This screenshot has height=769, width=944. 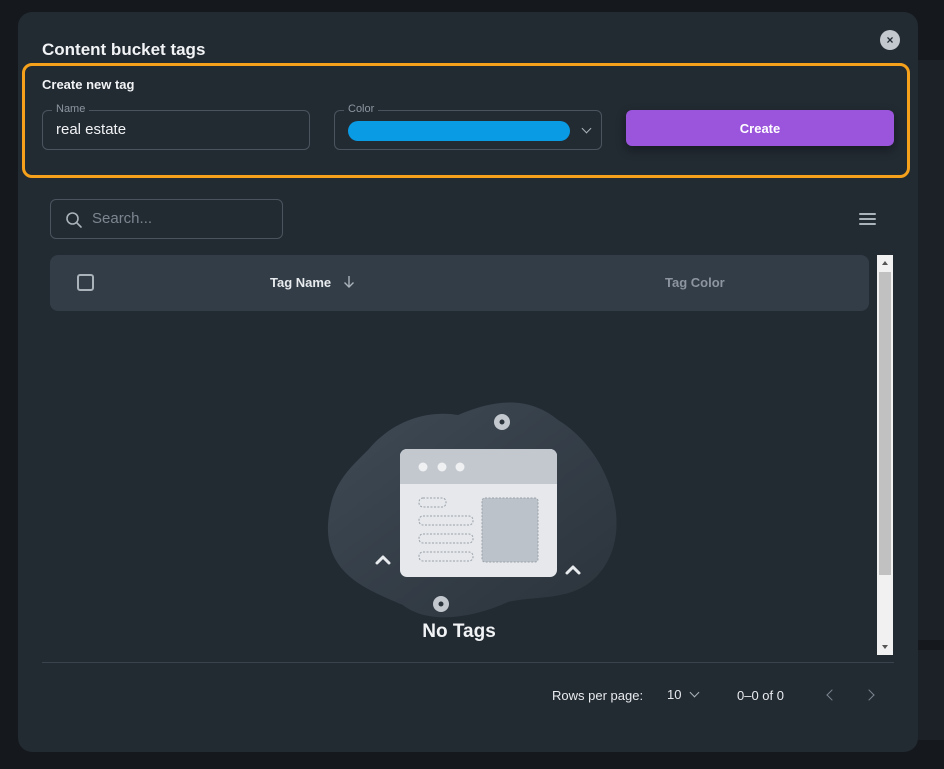 I want to click on create-button: Create, so click(x=760, y=128).